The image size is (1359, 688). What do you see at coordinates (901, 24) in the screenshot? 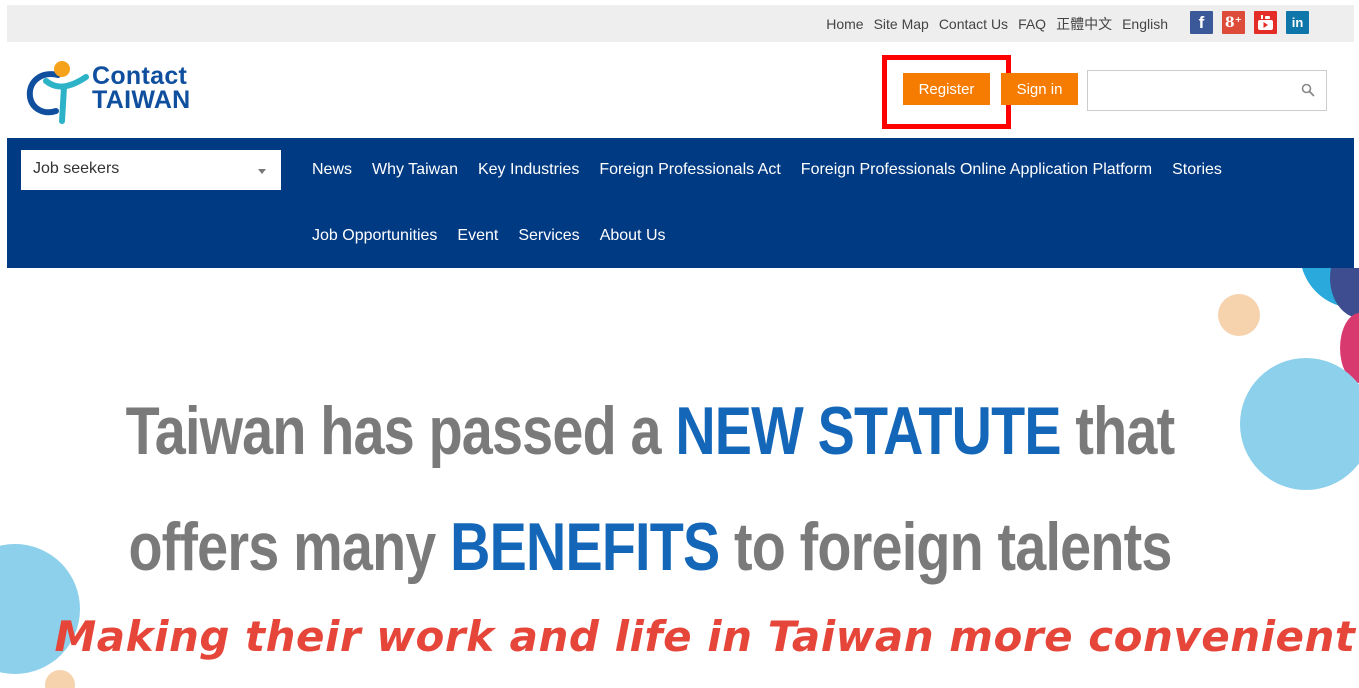
I see `top-link-site-map: Site Map` at bounding box center [901, 24].